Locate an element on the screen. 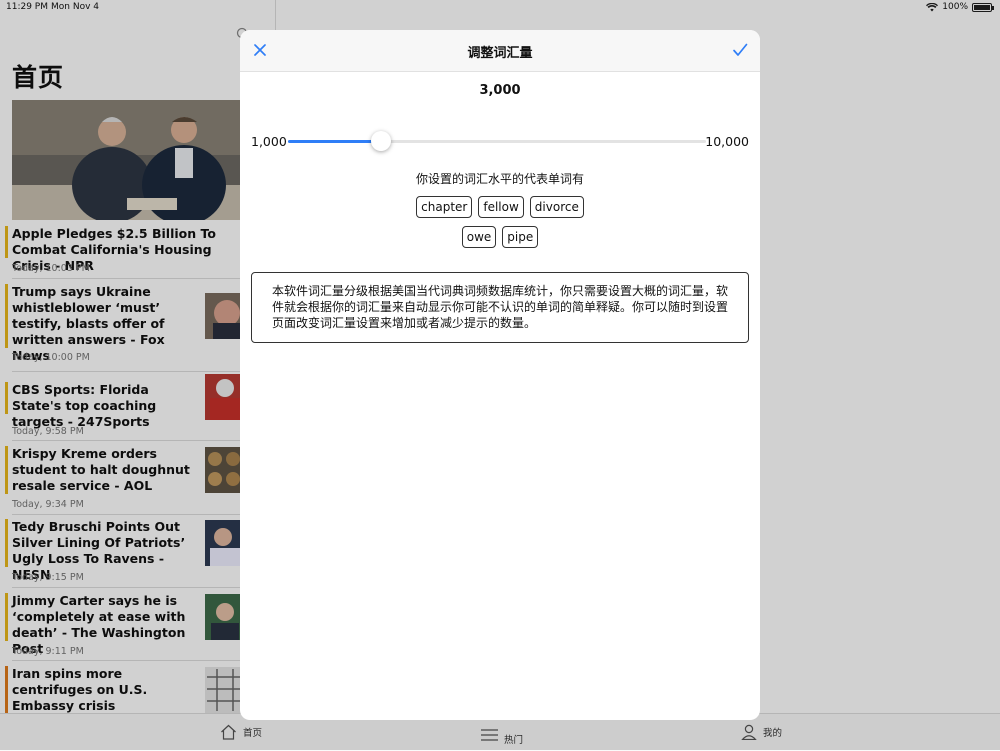 The width and height of the screenshot is (1000, 751). modal-header: 调整词汇量 is located at coordinates (500, 51).